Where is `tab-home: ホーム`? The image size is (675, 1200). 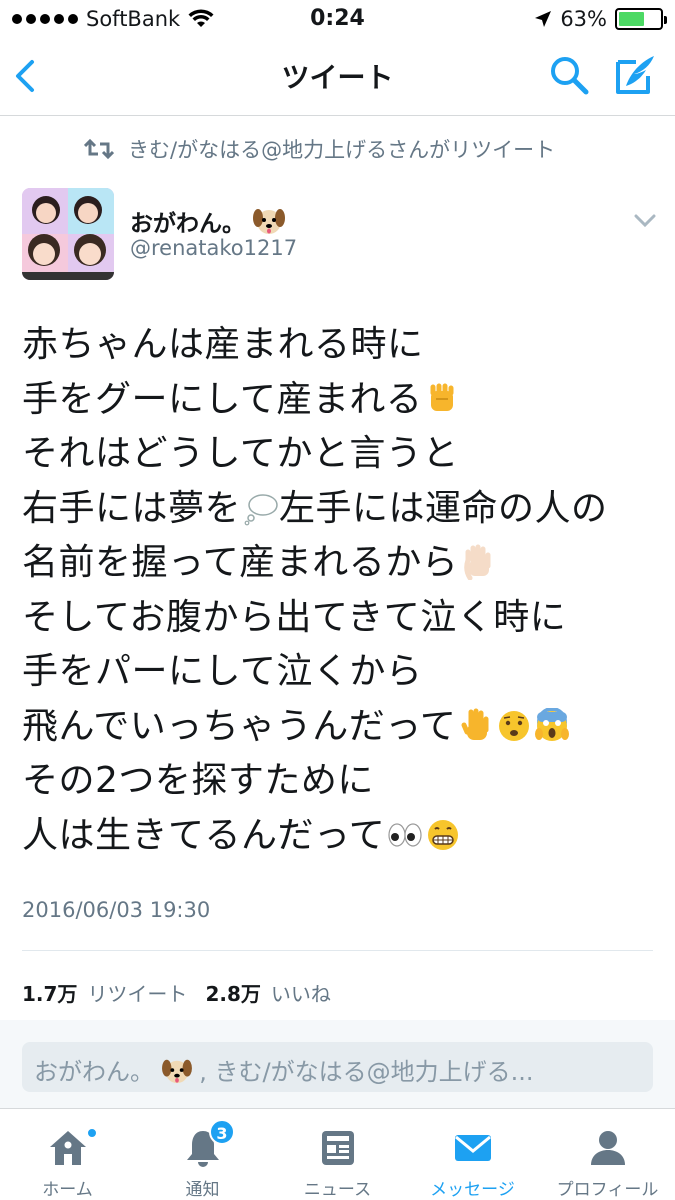 tab-home: ホーム is located at coordinates (67, 1154).